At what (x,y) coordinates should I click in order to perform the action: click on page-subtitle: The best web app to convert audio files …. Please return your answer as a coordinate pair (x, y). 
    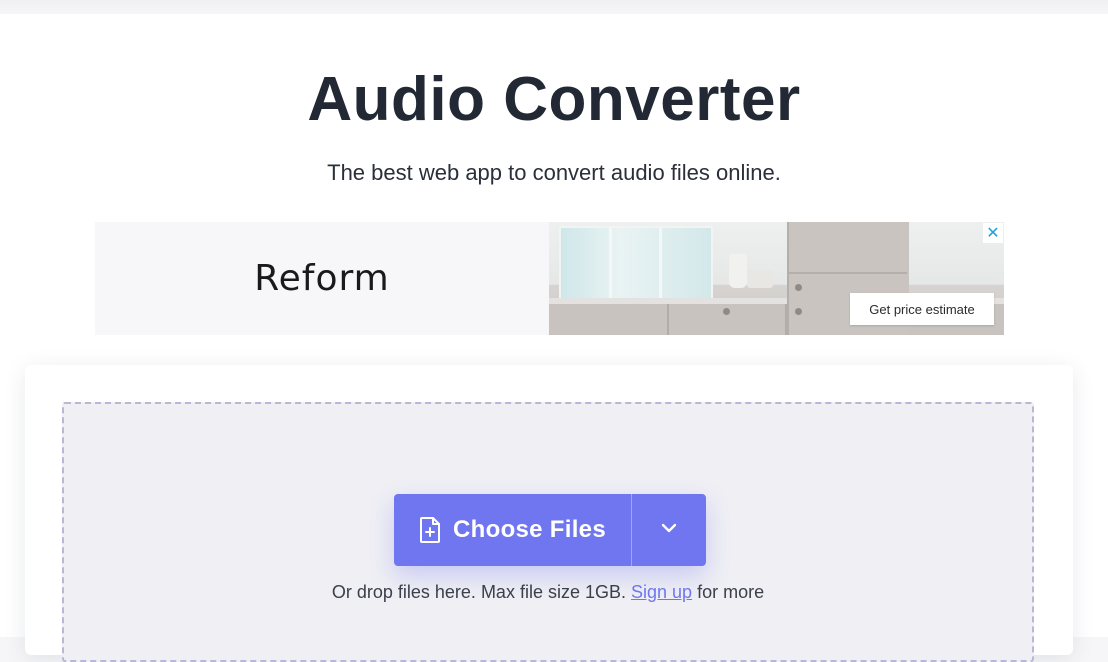
    Looking at the image, I should click on (554, 172).